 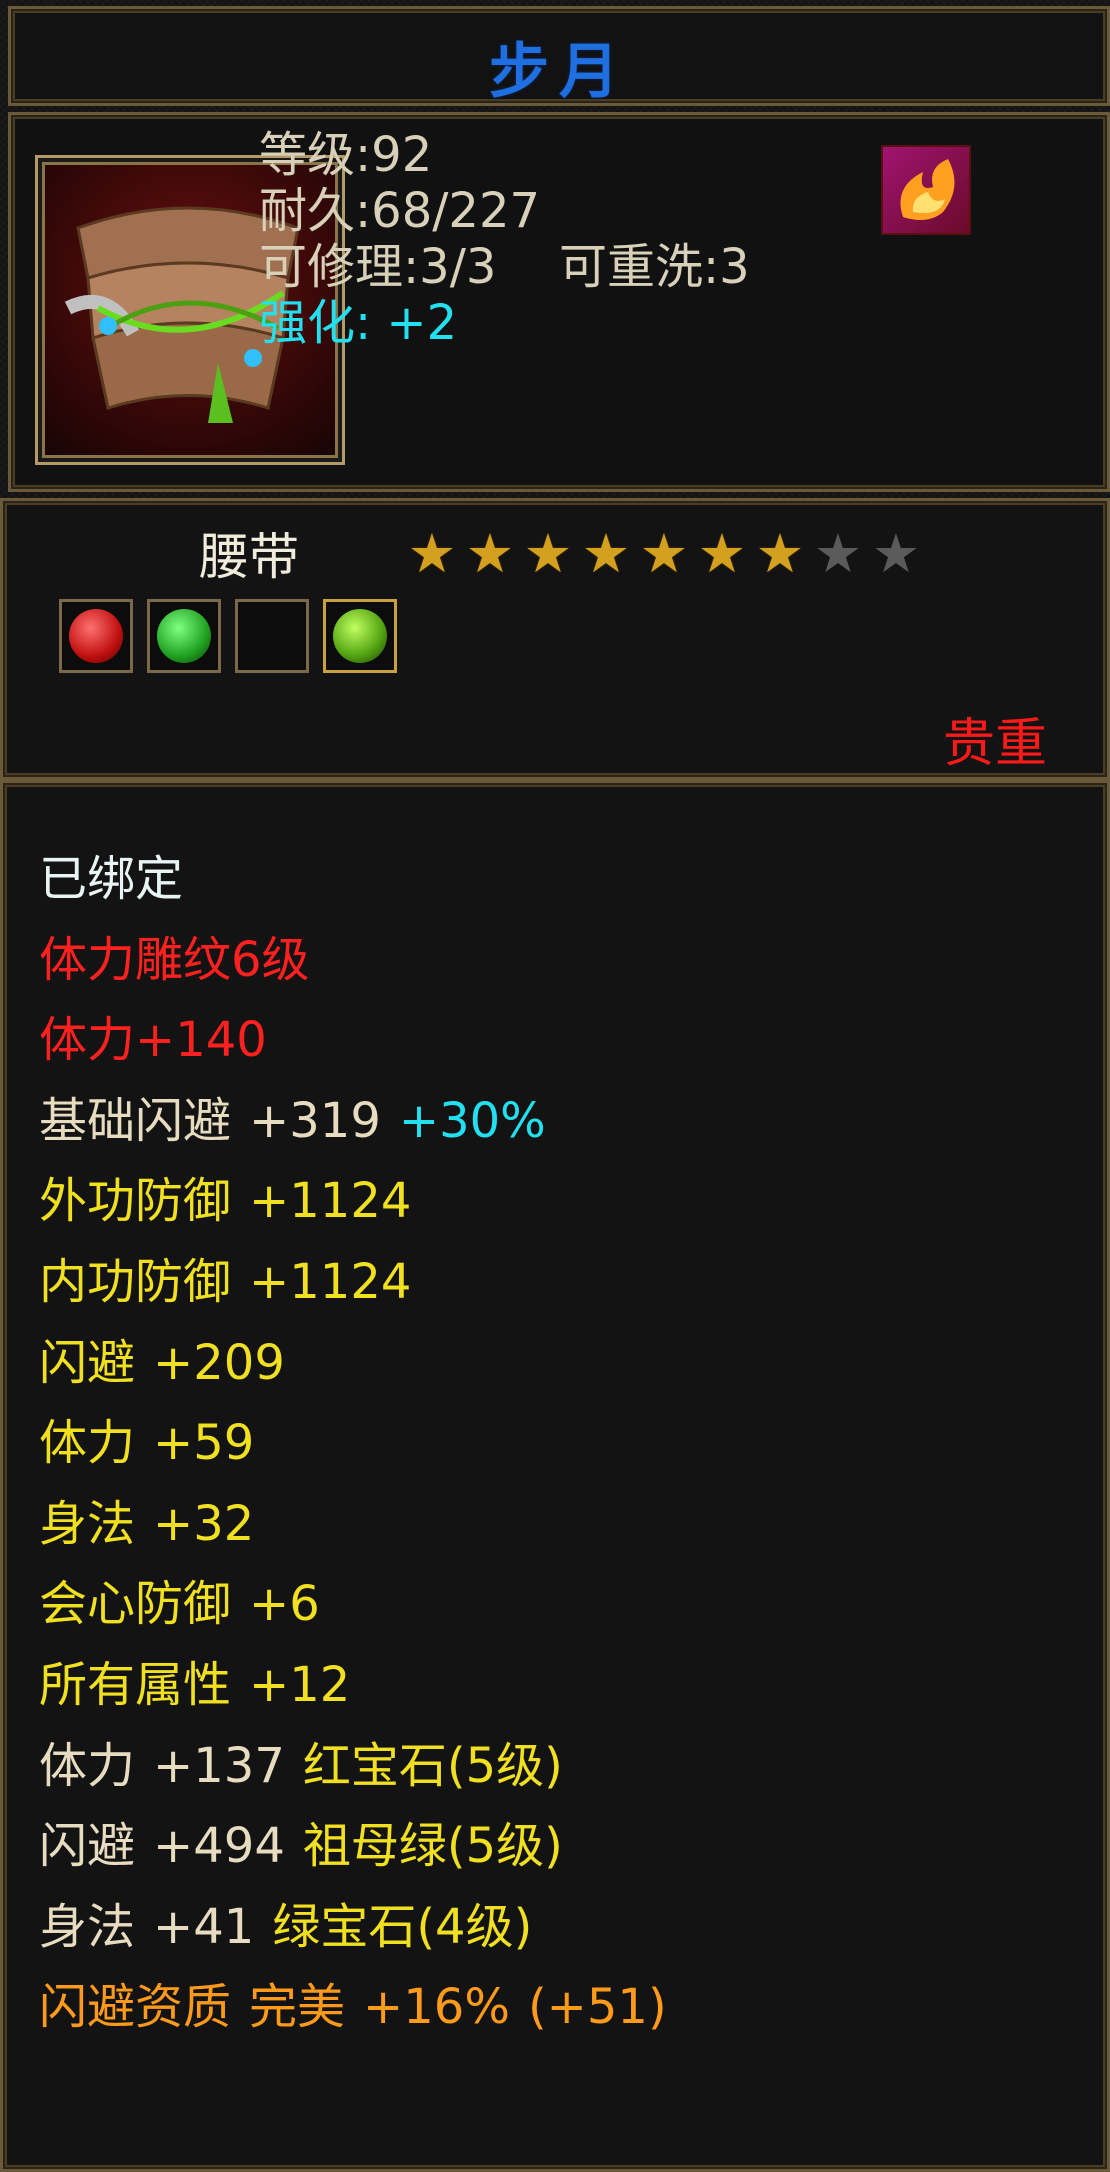 What do you see at coordinates (184, 636) in the screenshot?
I see `emerald-gem-icon` at bounding box center [184, 636].